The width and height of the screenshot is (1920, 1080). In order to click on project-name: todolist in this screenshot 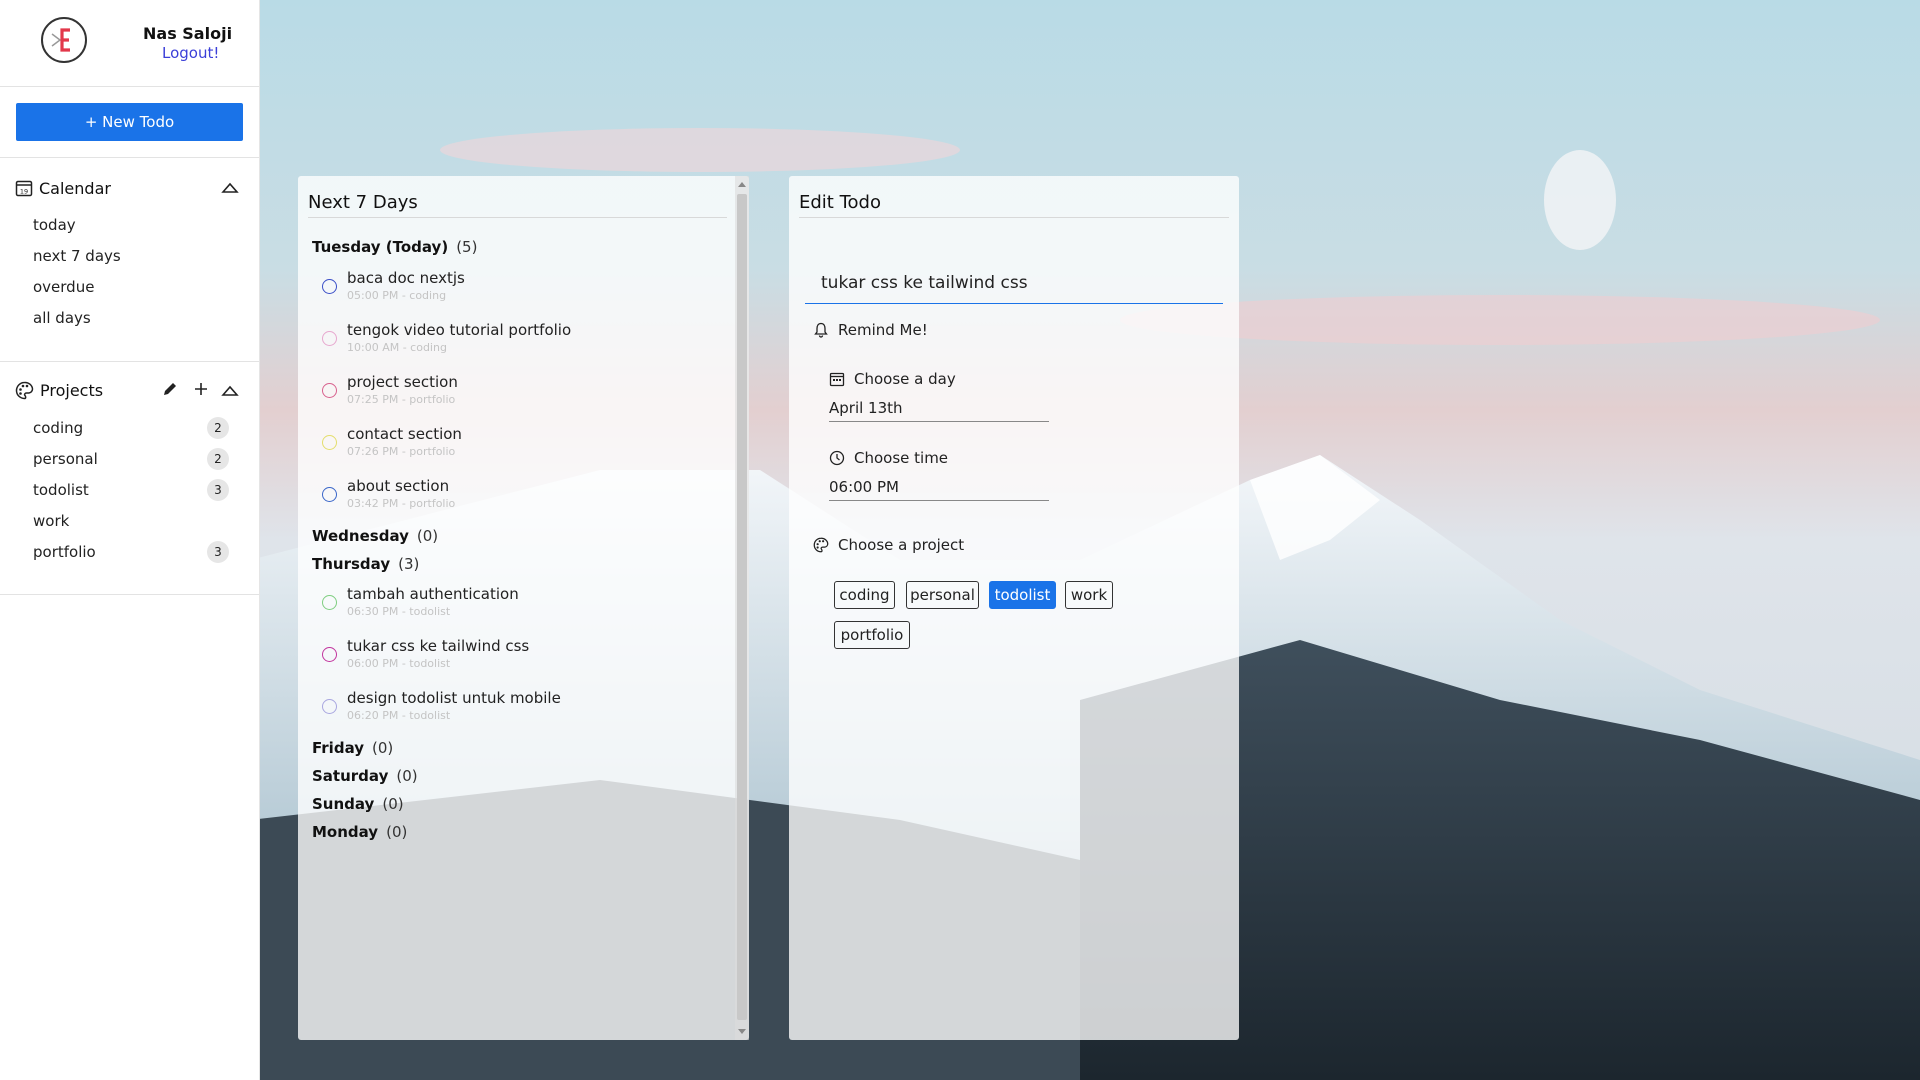, I will do `click(61, 489)`.